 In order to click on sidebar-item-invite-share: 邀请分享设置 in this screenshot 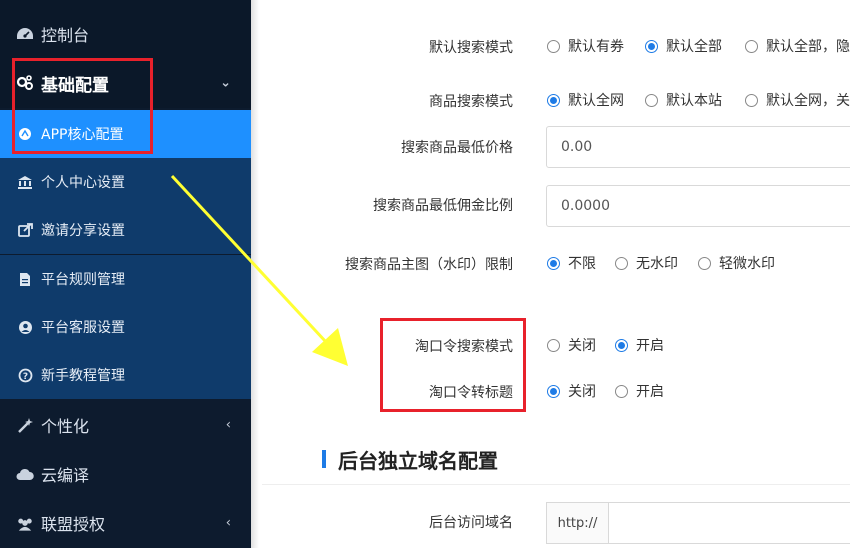, I will do `click(125, 230)`.